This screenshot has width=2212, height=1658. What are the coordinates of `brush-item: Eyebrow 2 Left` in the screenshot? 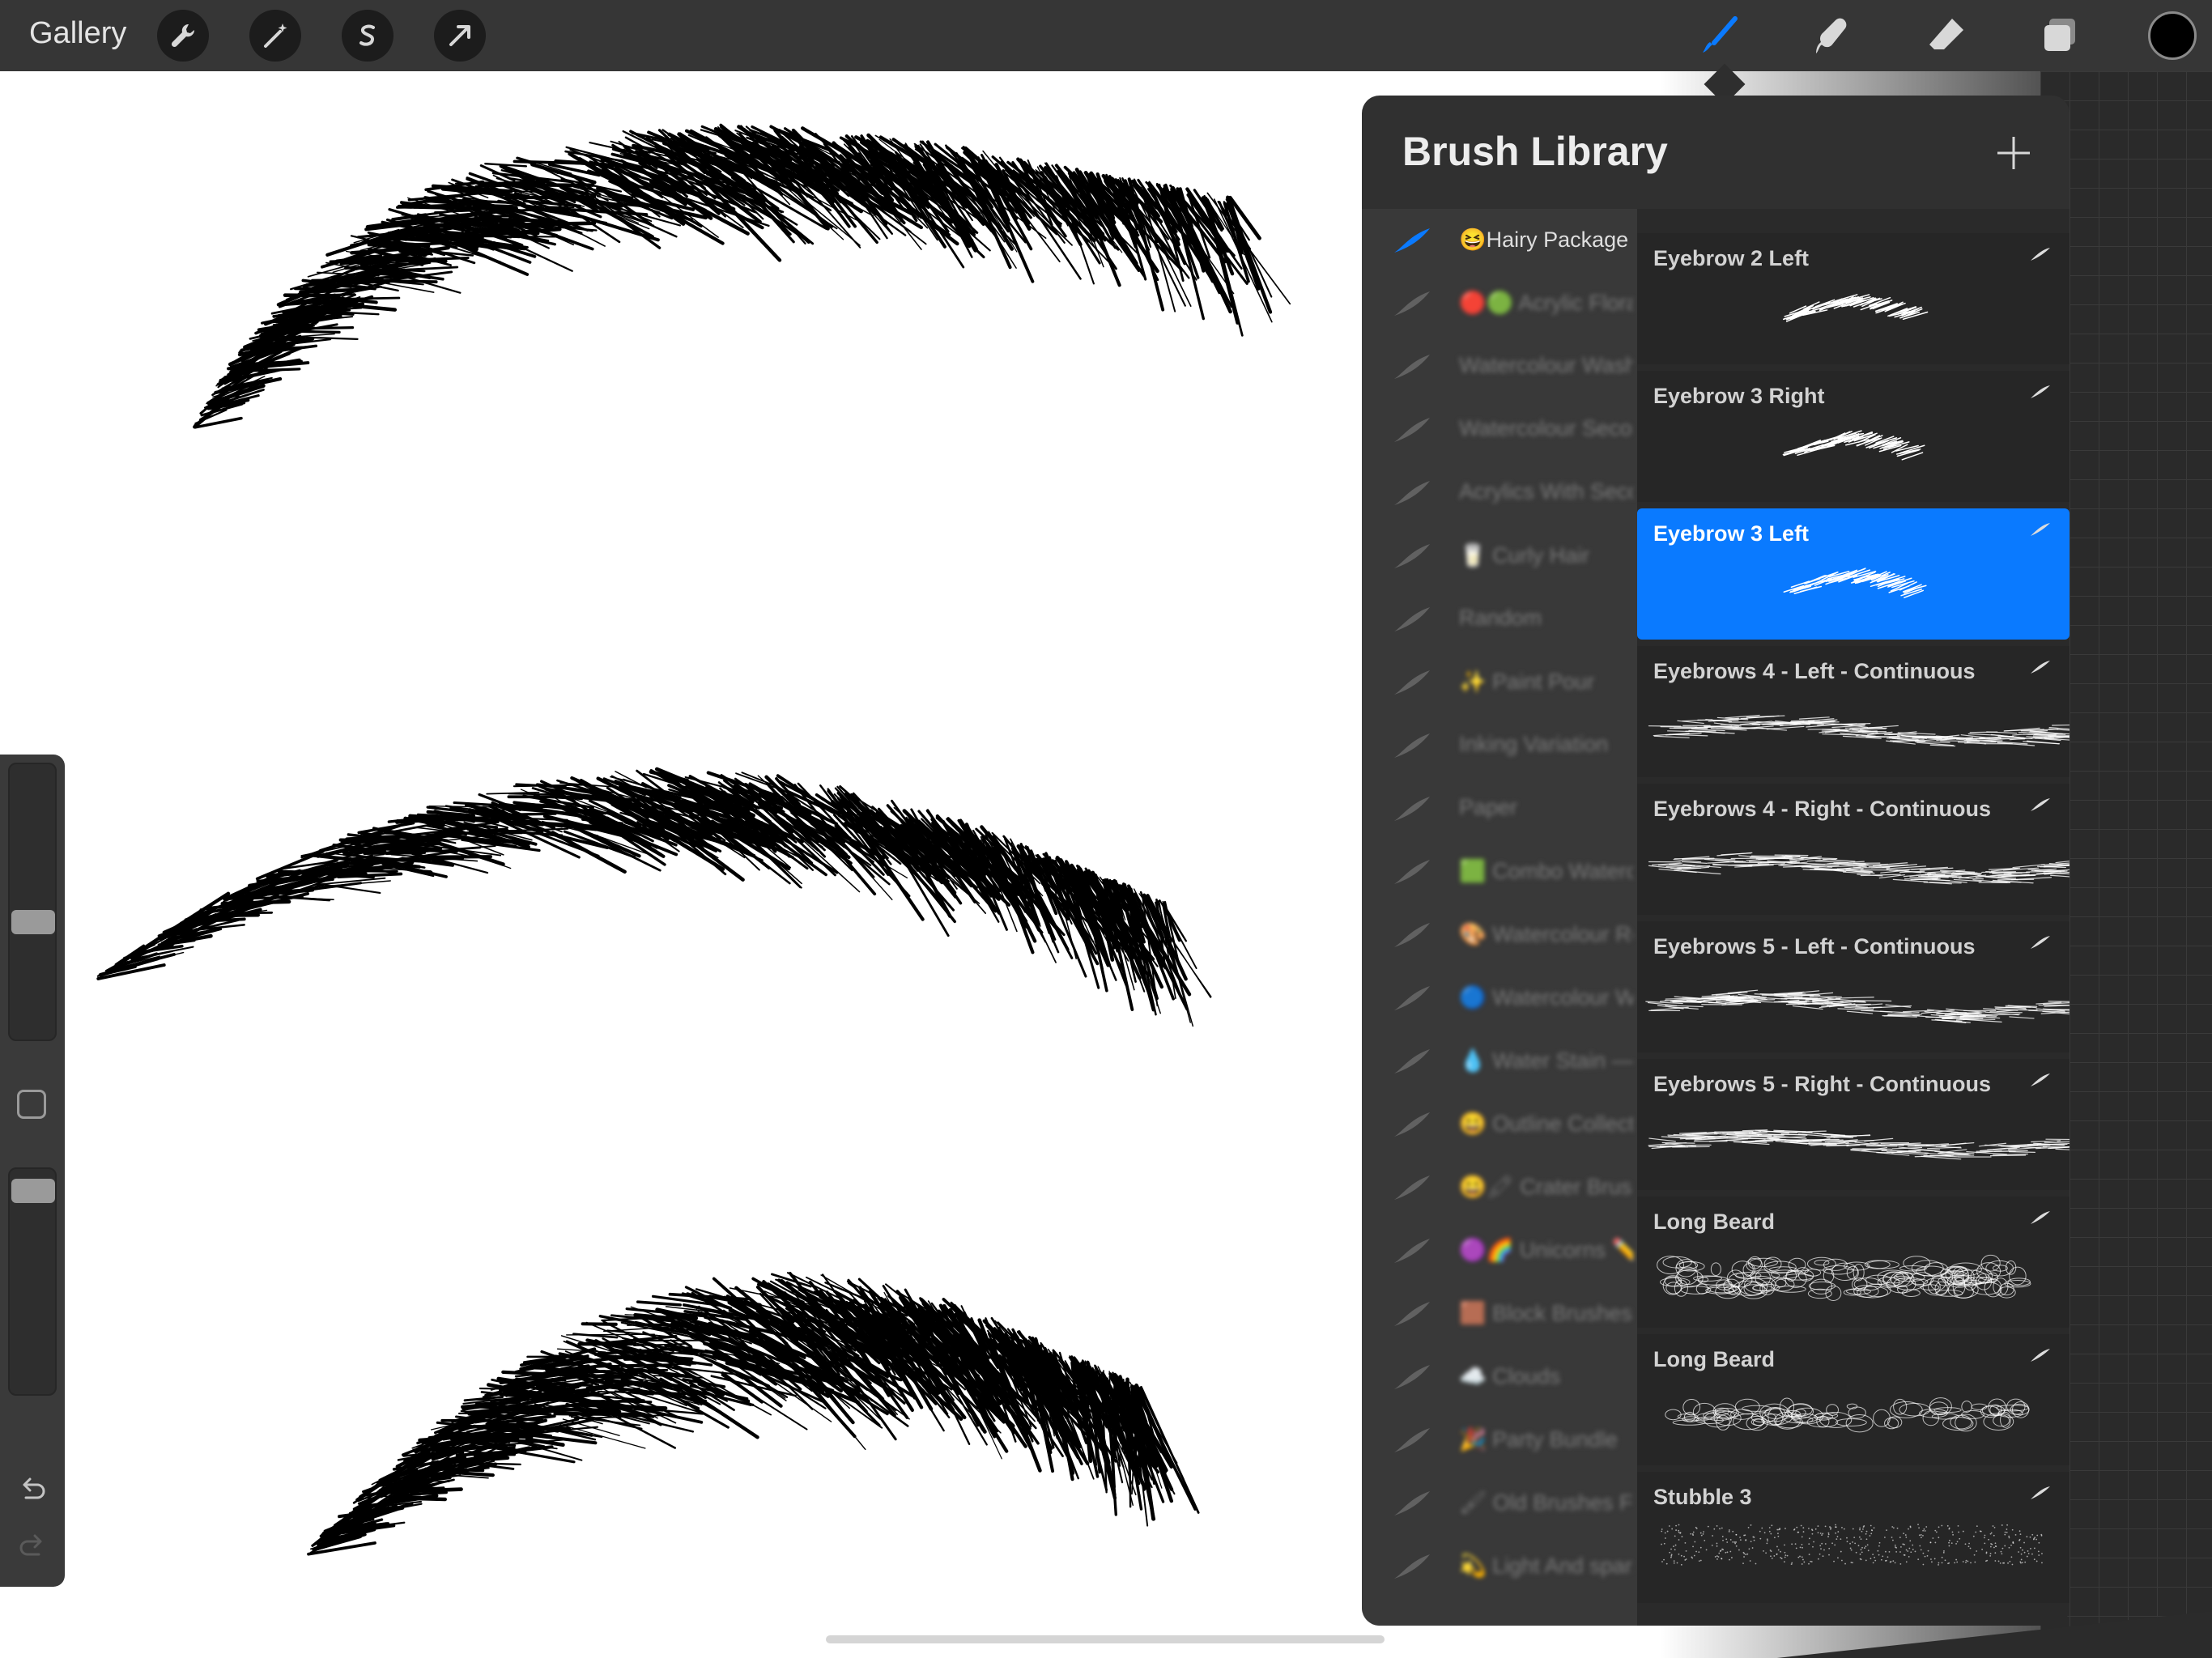 It's located at (1853, 298).